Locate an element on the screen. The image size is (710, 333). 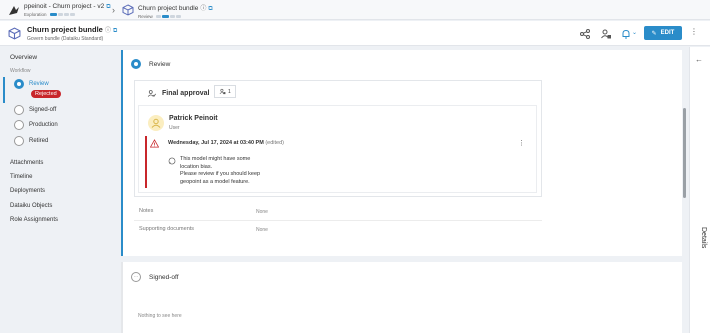
page-title: Churn project bundle ⓘ ⧉ is located at coordinates (72, 30).